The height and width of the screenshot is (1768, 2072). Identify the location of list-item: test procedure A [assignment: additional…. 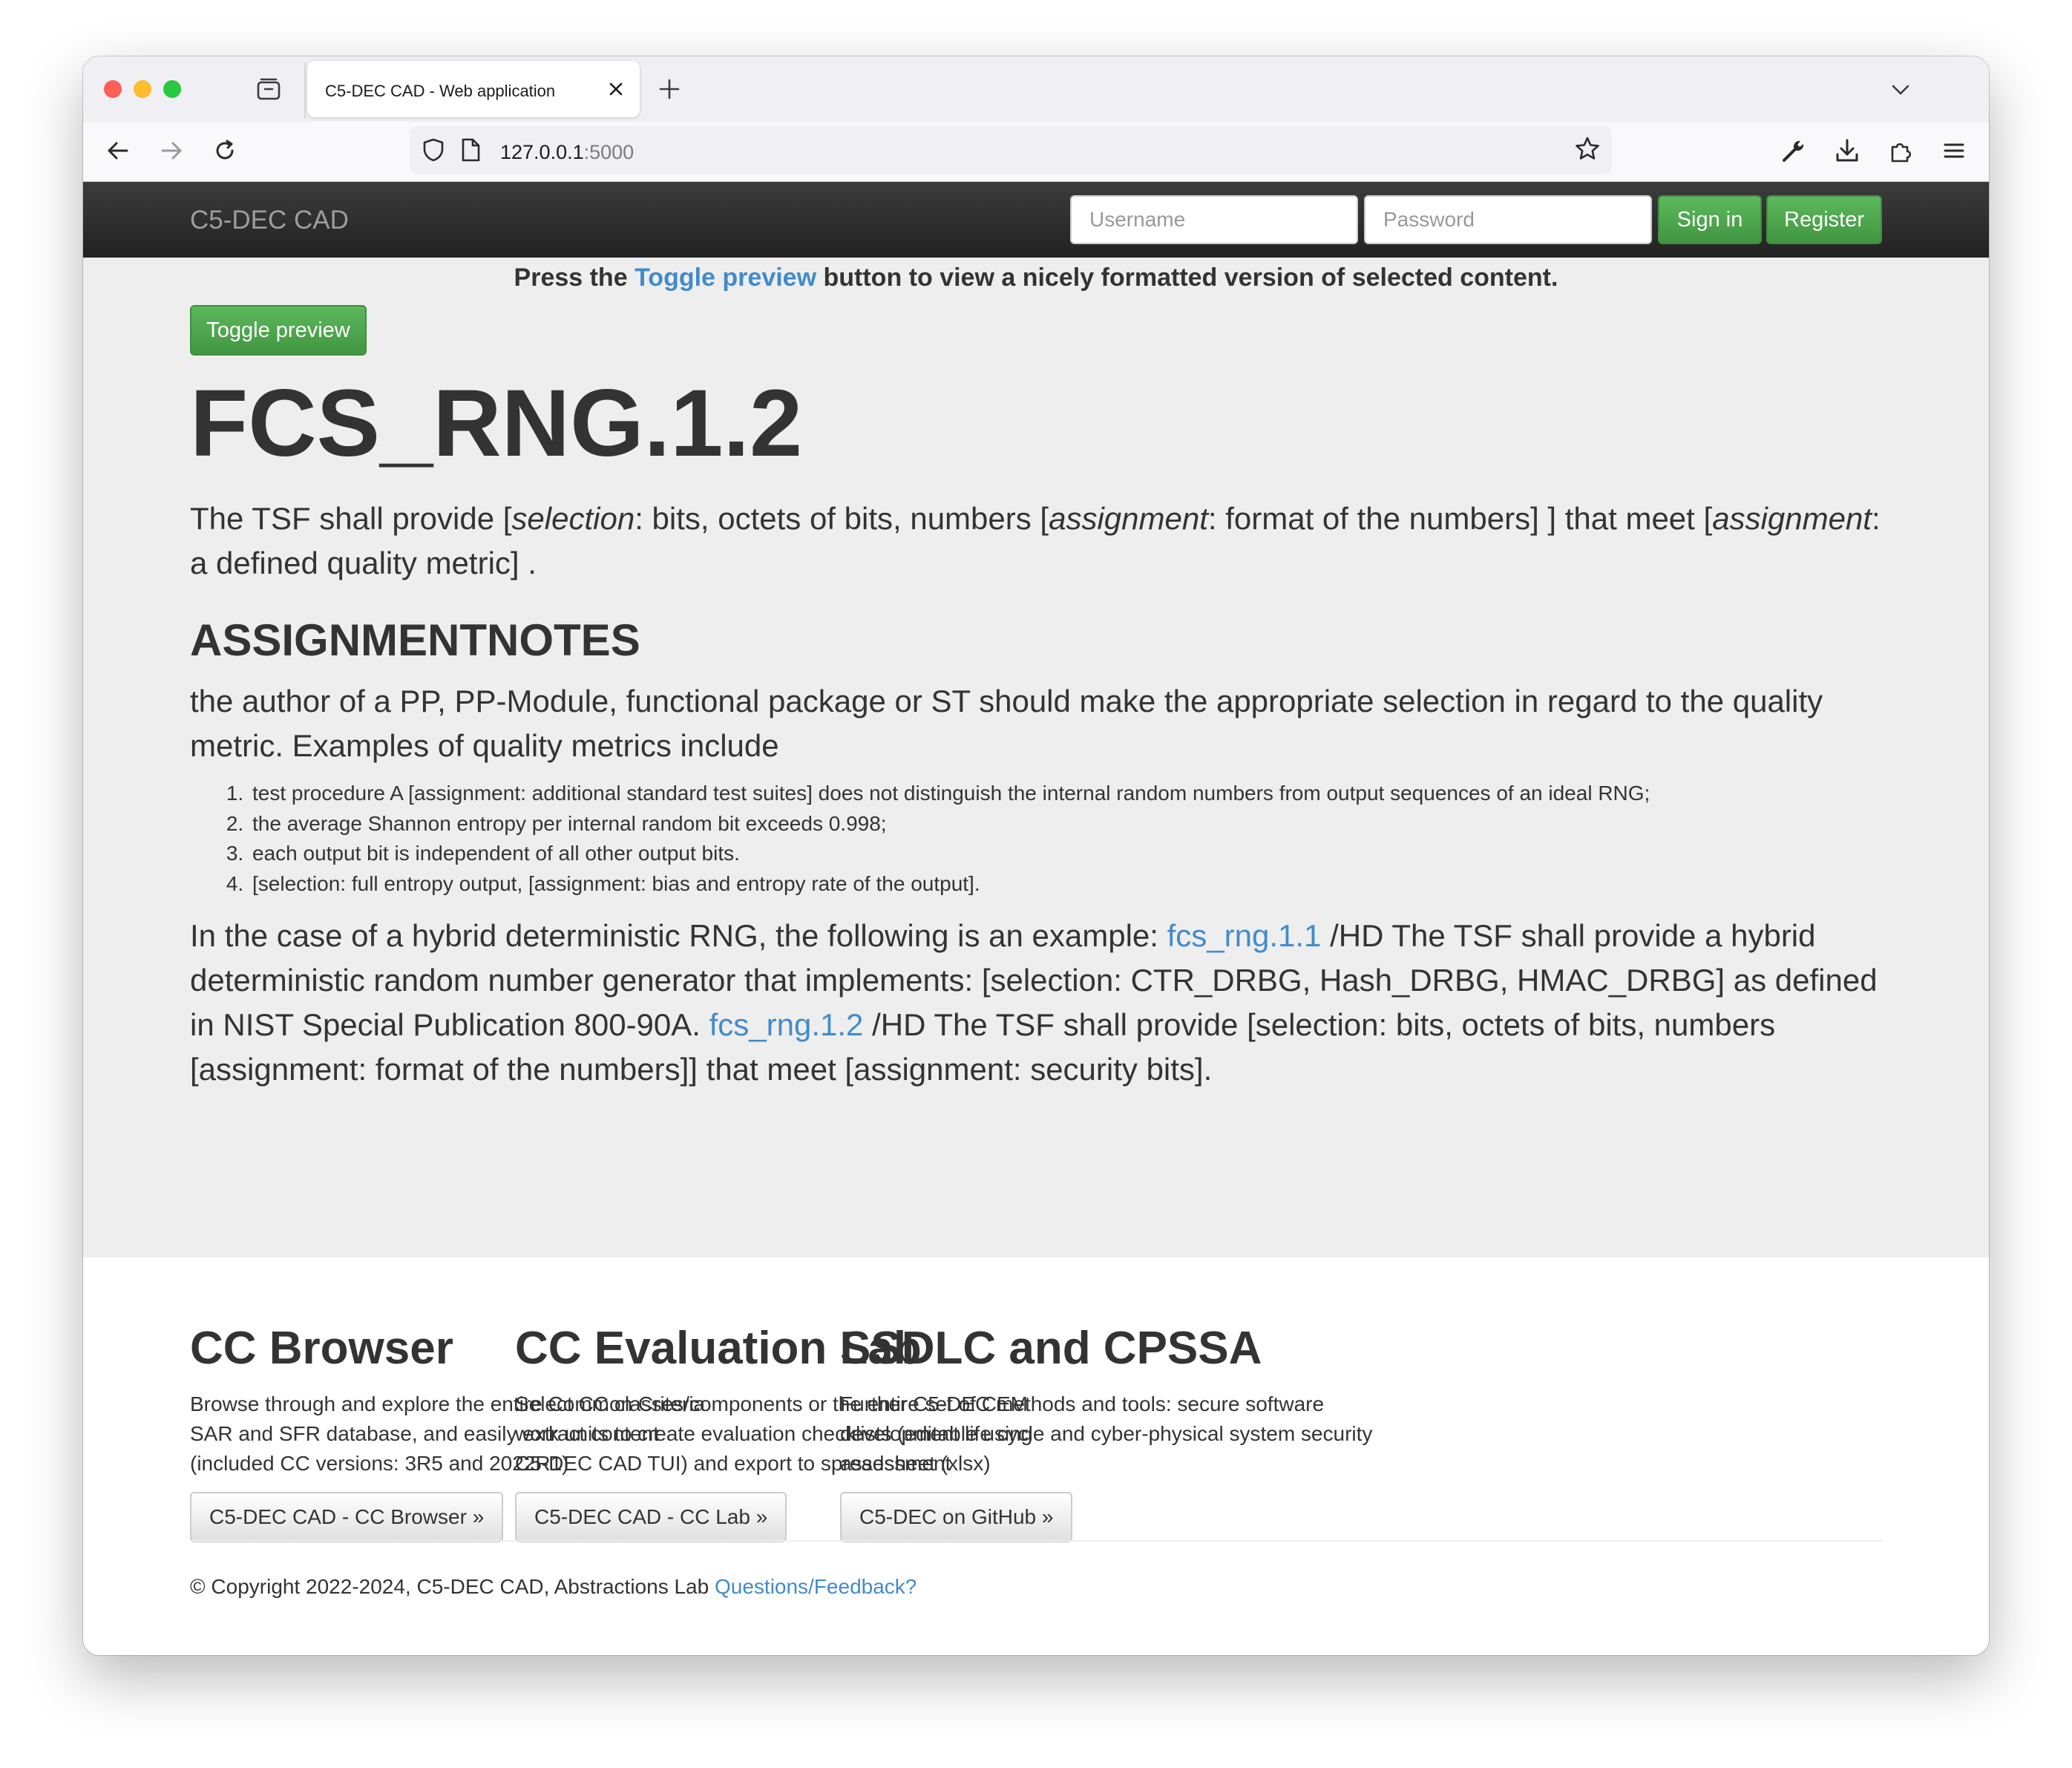
(1099, 794).